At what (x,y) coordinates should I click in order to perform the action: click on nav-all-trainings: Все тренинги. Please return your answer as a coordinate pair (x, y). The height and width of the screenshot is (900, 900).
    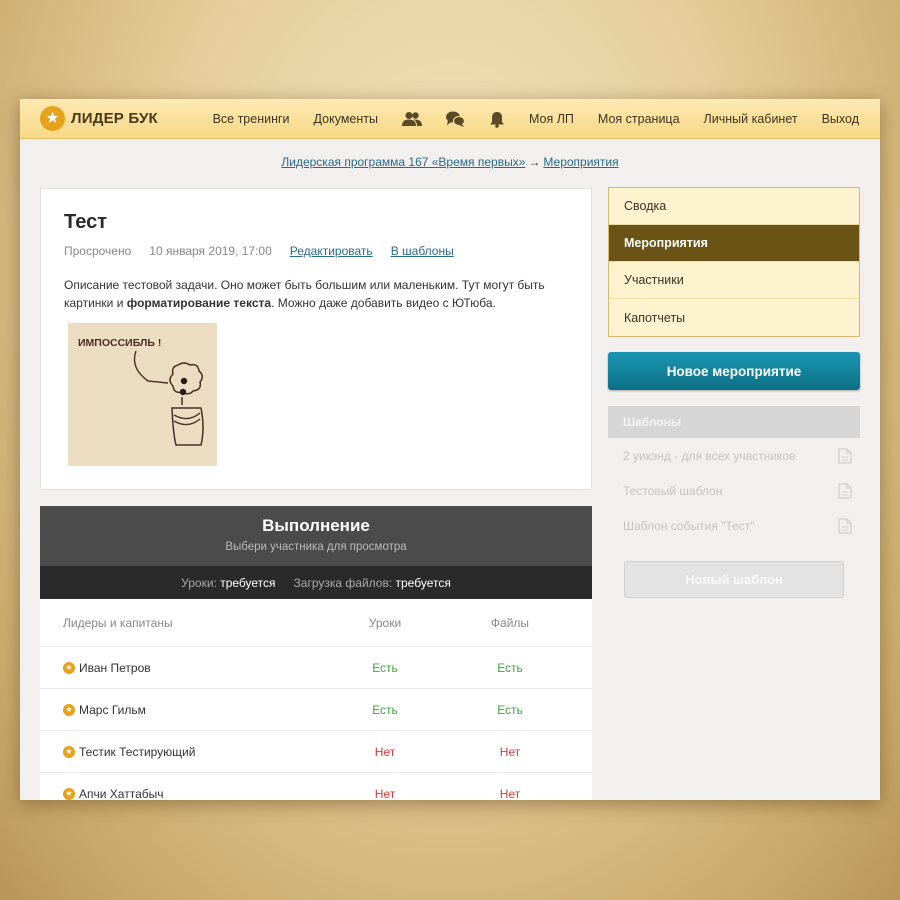
    Looking at the image, I should click on (251, 119).